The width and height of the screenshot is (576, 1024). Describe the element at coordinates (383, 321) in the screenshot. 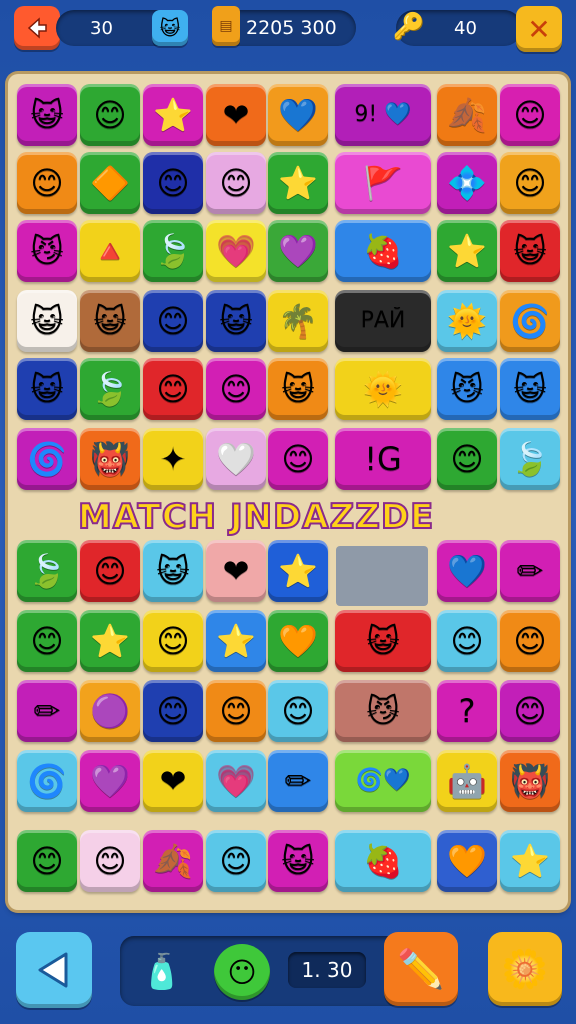

I see `game-tile: РАЙ` at that location.